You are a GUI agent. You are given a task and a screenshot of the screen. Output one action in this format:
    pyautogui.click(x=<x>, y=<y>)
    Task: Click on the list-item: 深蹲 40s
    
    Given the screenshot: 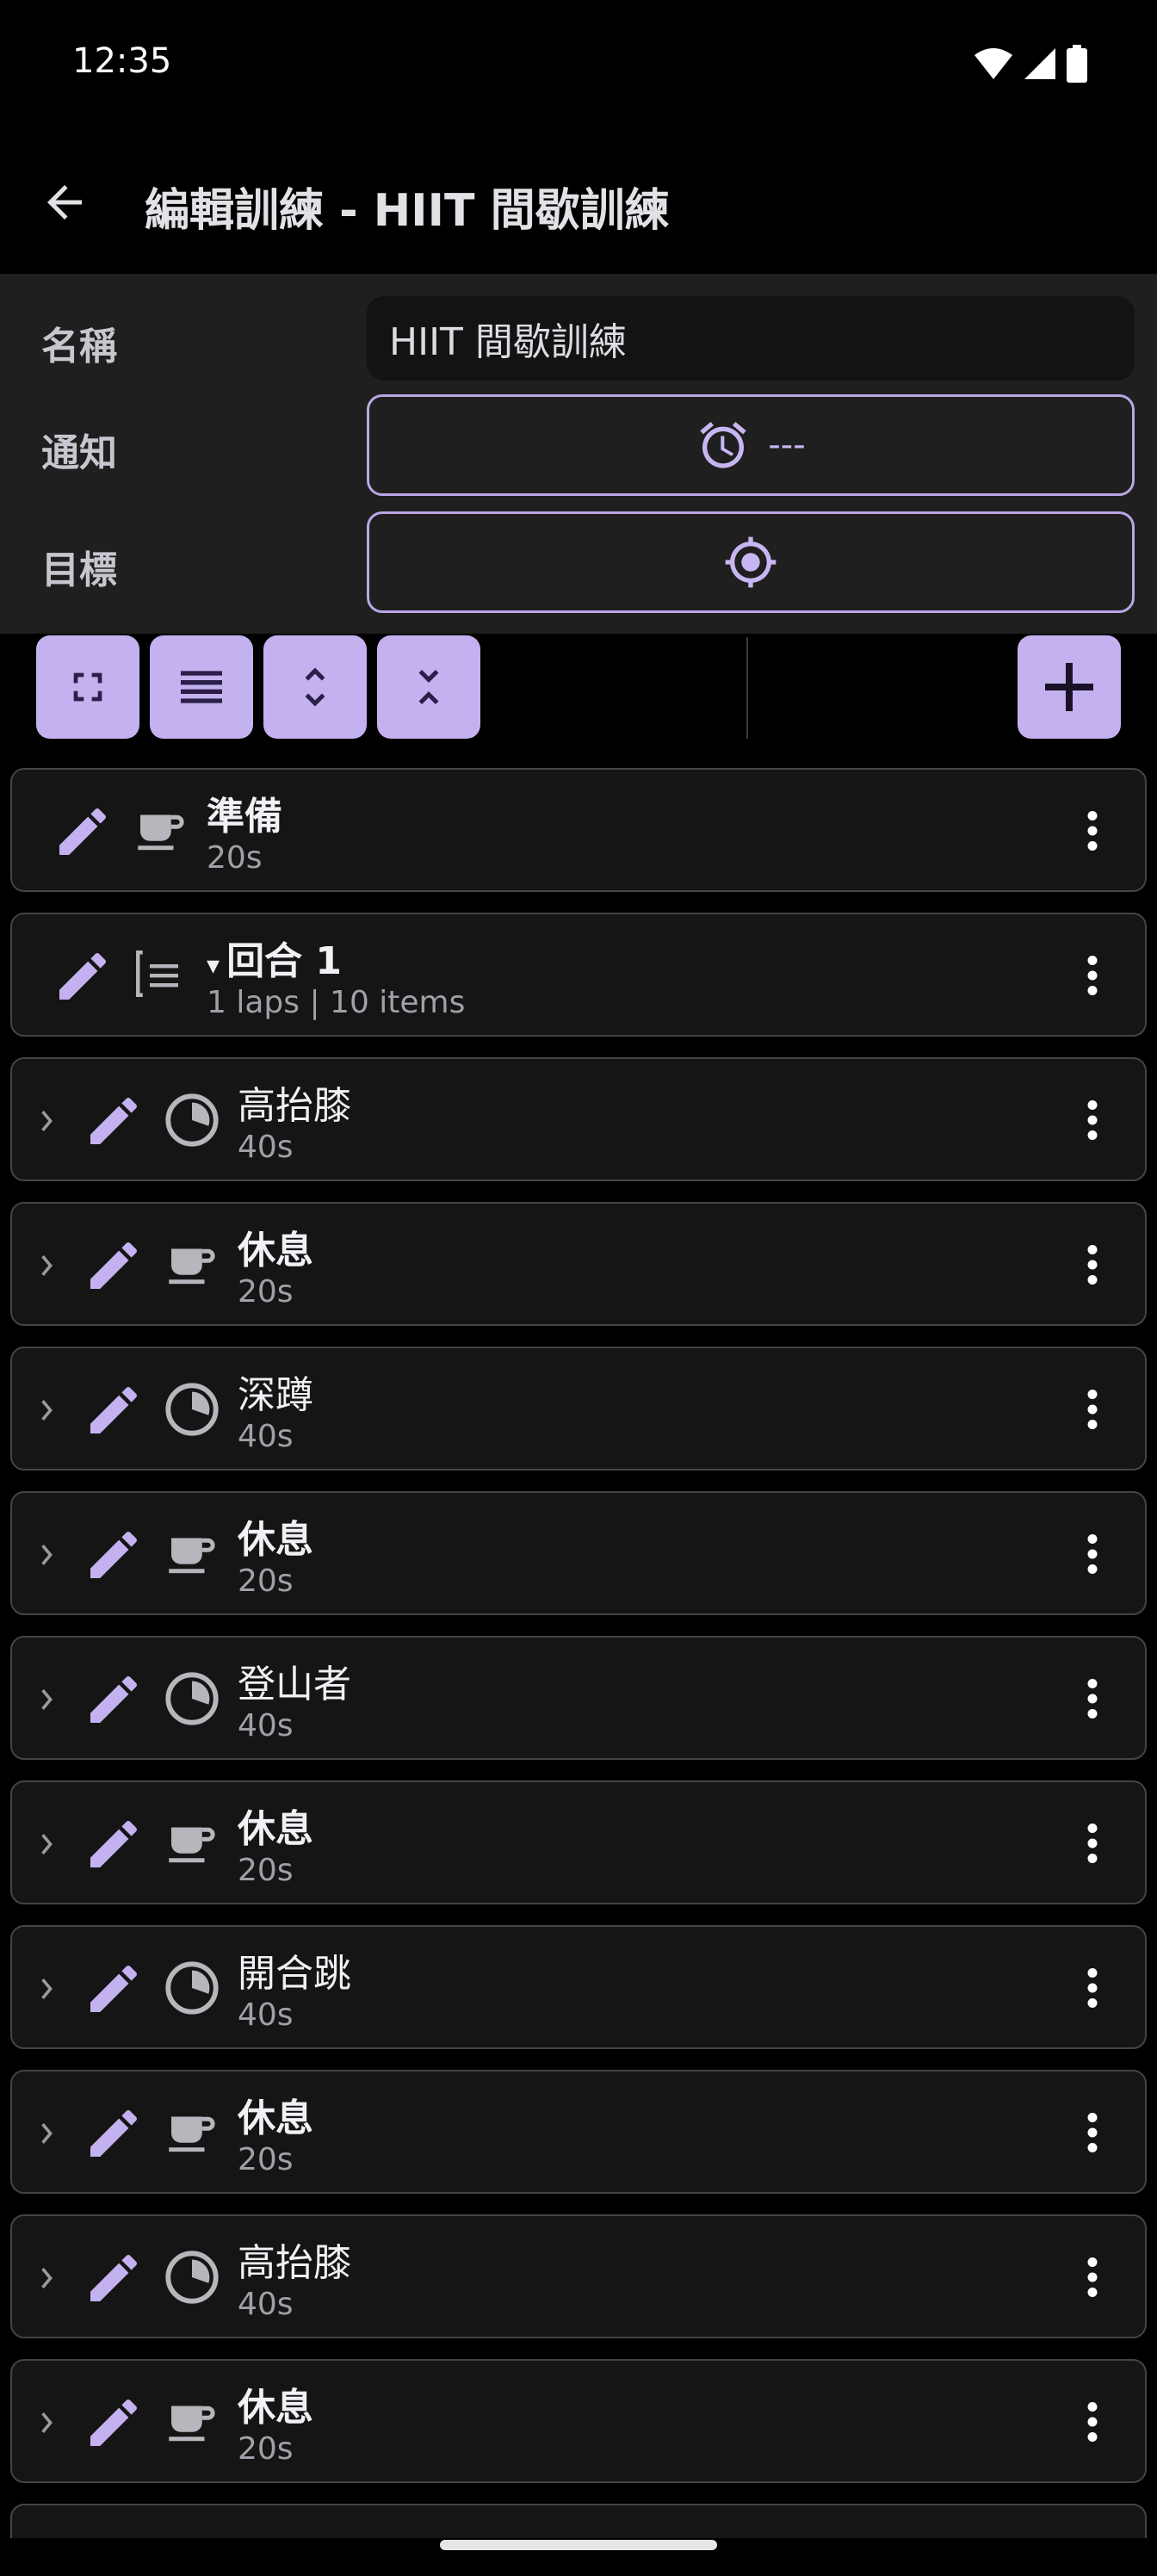 What is the action you would take?
    pyautogui.click(x=579, y=1409)
    